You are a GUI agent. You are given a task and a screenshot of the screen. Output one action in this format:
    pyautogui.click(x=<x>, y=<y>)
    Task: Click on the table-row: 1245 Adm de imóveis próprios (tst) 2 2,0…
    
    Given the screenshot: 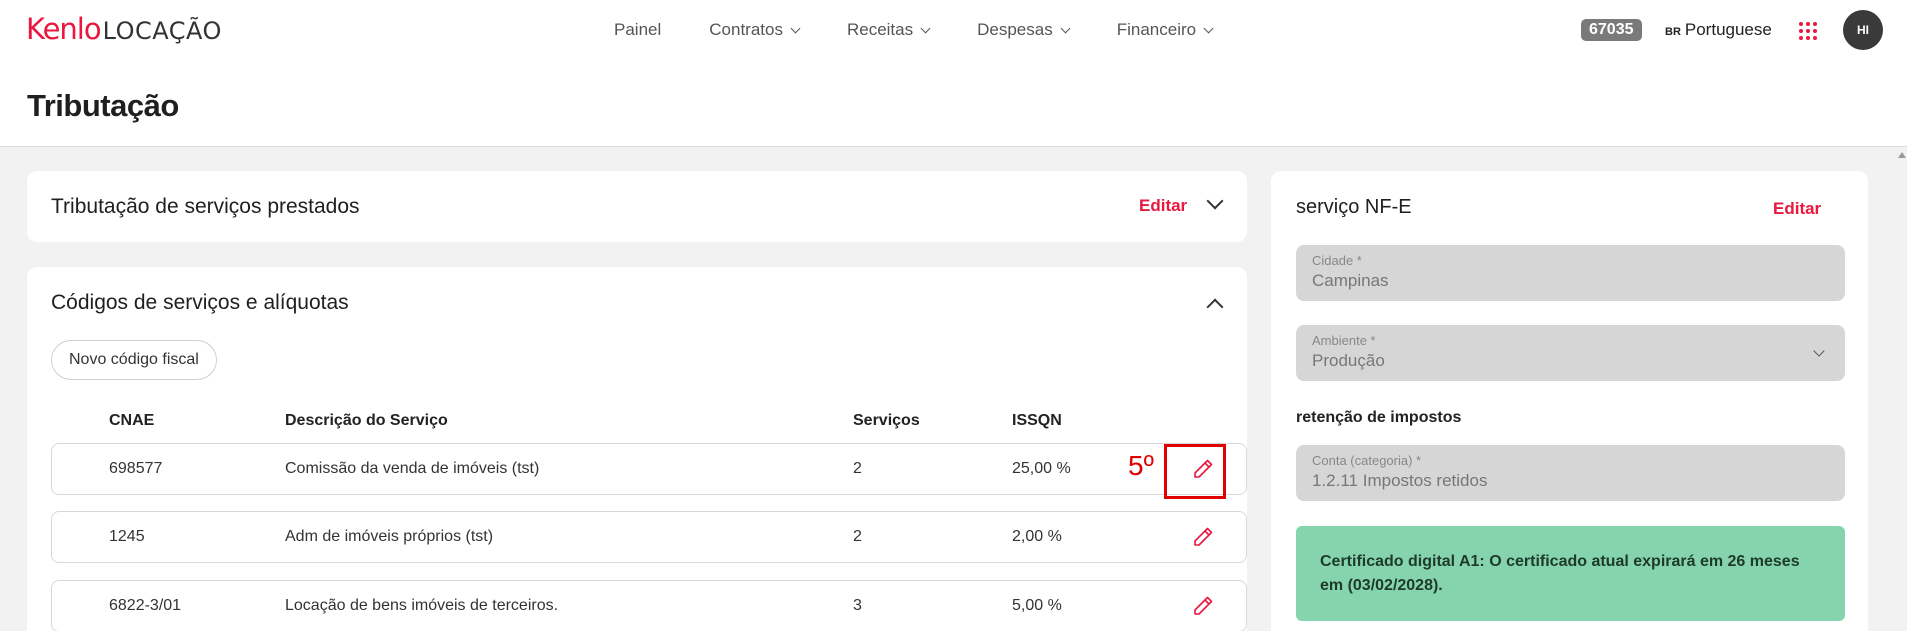 What is the action you would take?
    pyautogui.click(x=649, y=537)
    